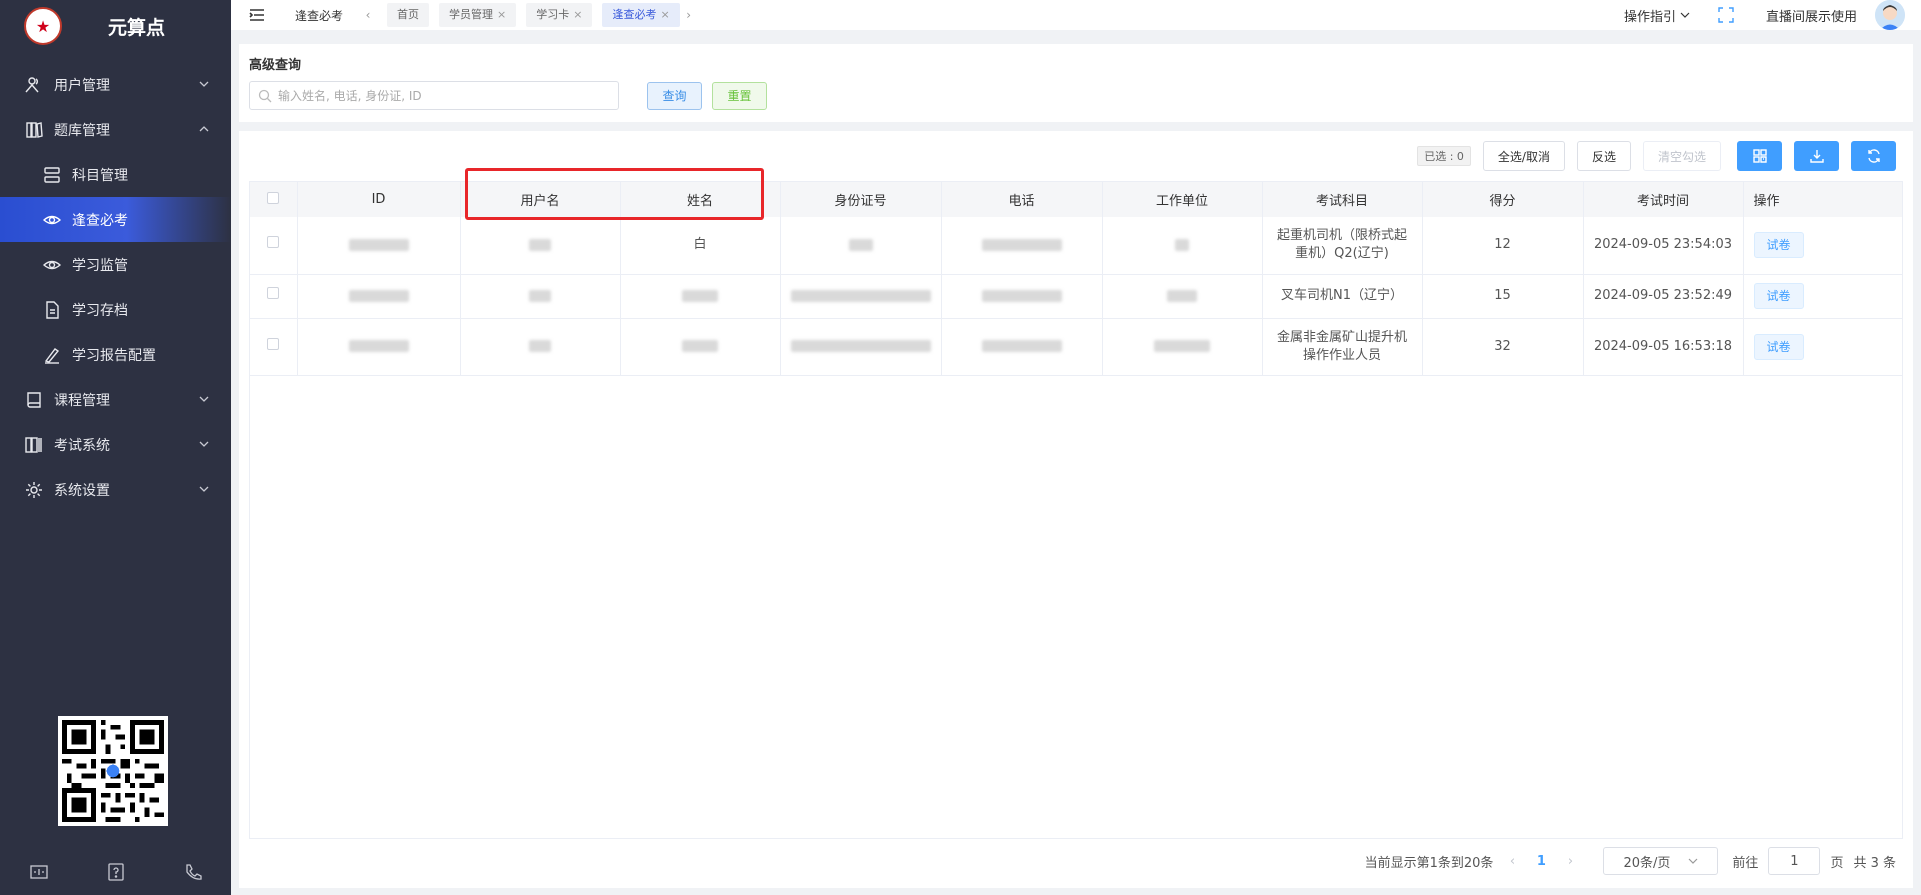  I want to click on tab-home: 首页, so click(408, 15).